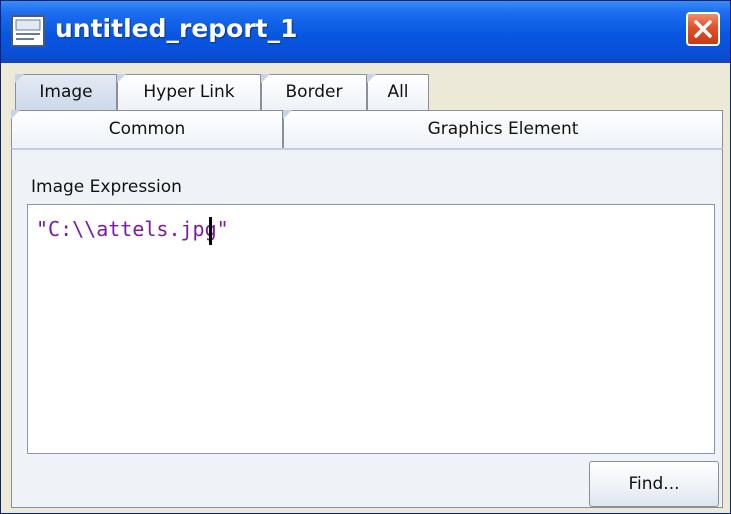 The image size is (731, 514). What do you see at coordinates (365, 32) in the screenshot?
I see `title-bar: untitled_report_1` at bounding box center [365, 32].